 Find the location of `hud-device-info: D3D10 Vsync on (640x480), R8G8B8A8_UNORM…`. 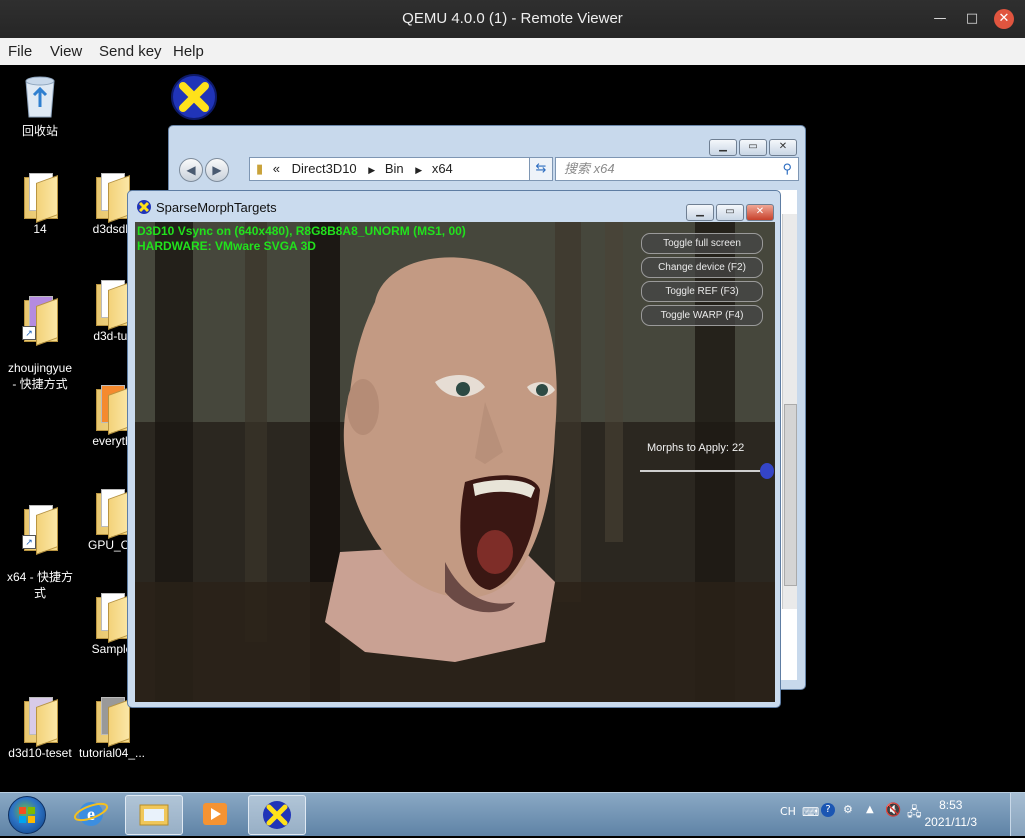

hud-device-info: D3D10 Vsync on (640x480), R8G8B8A8_UNORM… is located at coordinates (301, 231).